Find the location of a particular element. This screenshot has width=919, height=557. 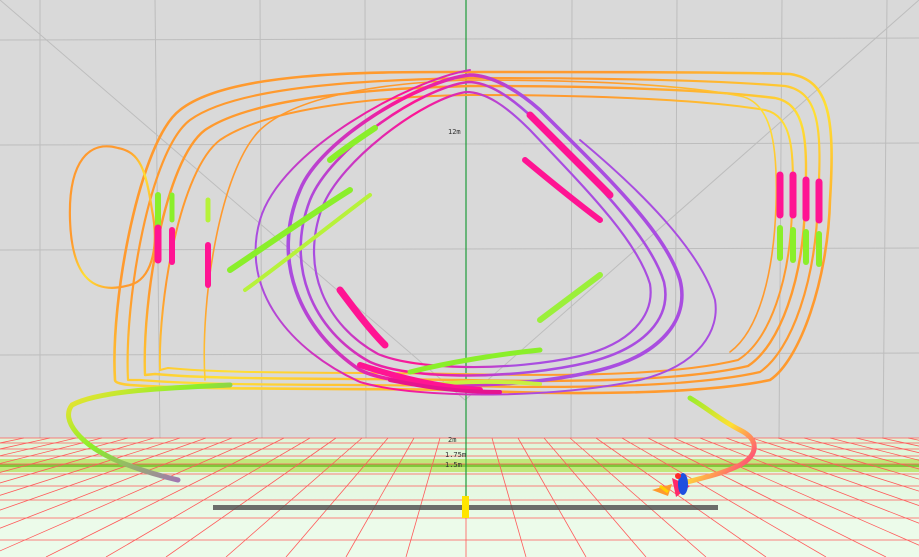

origin-marker is located at coordinates (465, 507).